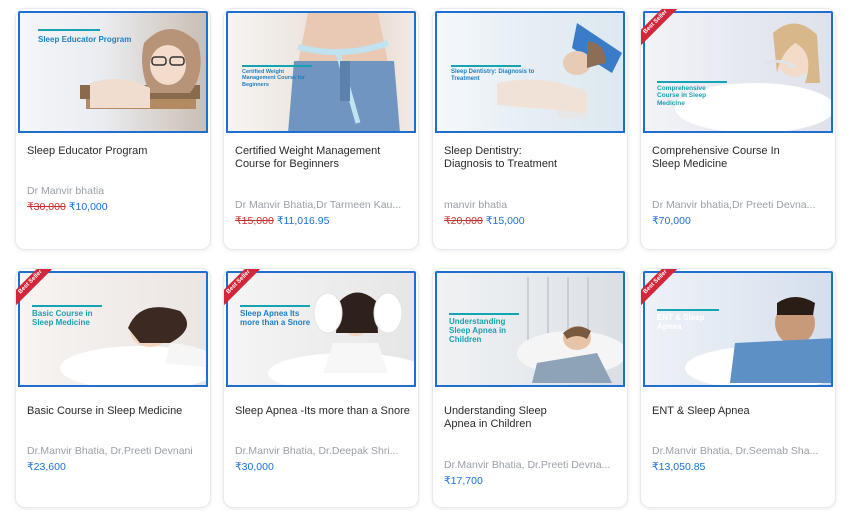  Describe the element at coordinates (739, 411) in the screenshot. I see `course-title: ENT & Sleep Apnea` at that location.